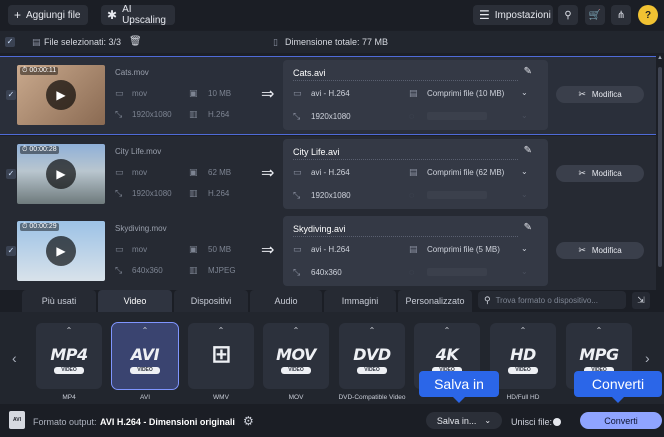  What do you see at coordinates (660, 58) in the screenshot?
I see `scroll-up-icon: ▲` at bounding box center [660, 58].